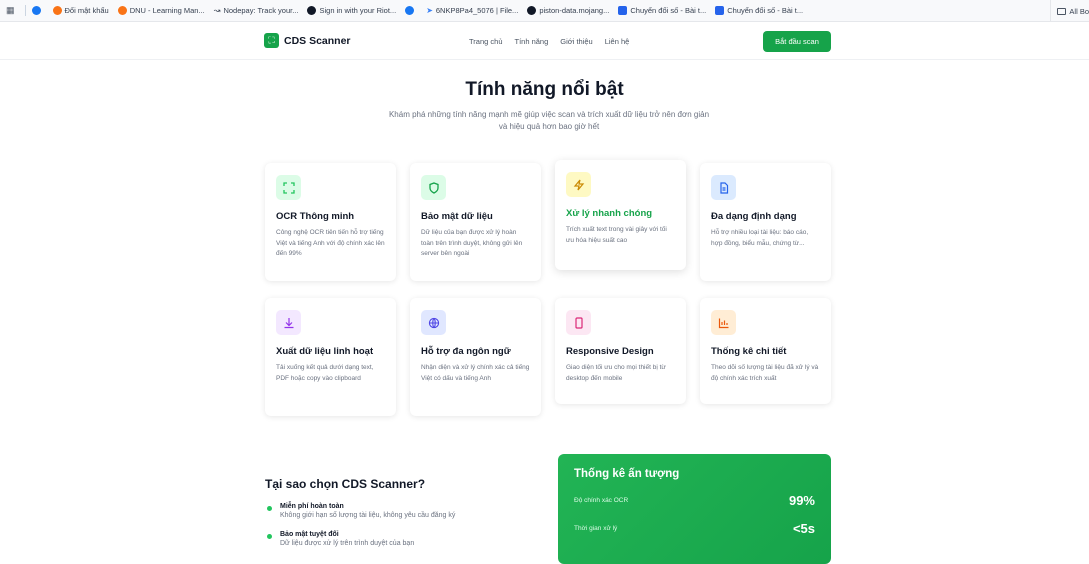  What do you see at coordinates (345, 484) in the screenshot?
I see `why-title: Tại sao chọn CDS Scanner?` at bounding box center [345, 484].